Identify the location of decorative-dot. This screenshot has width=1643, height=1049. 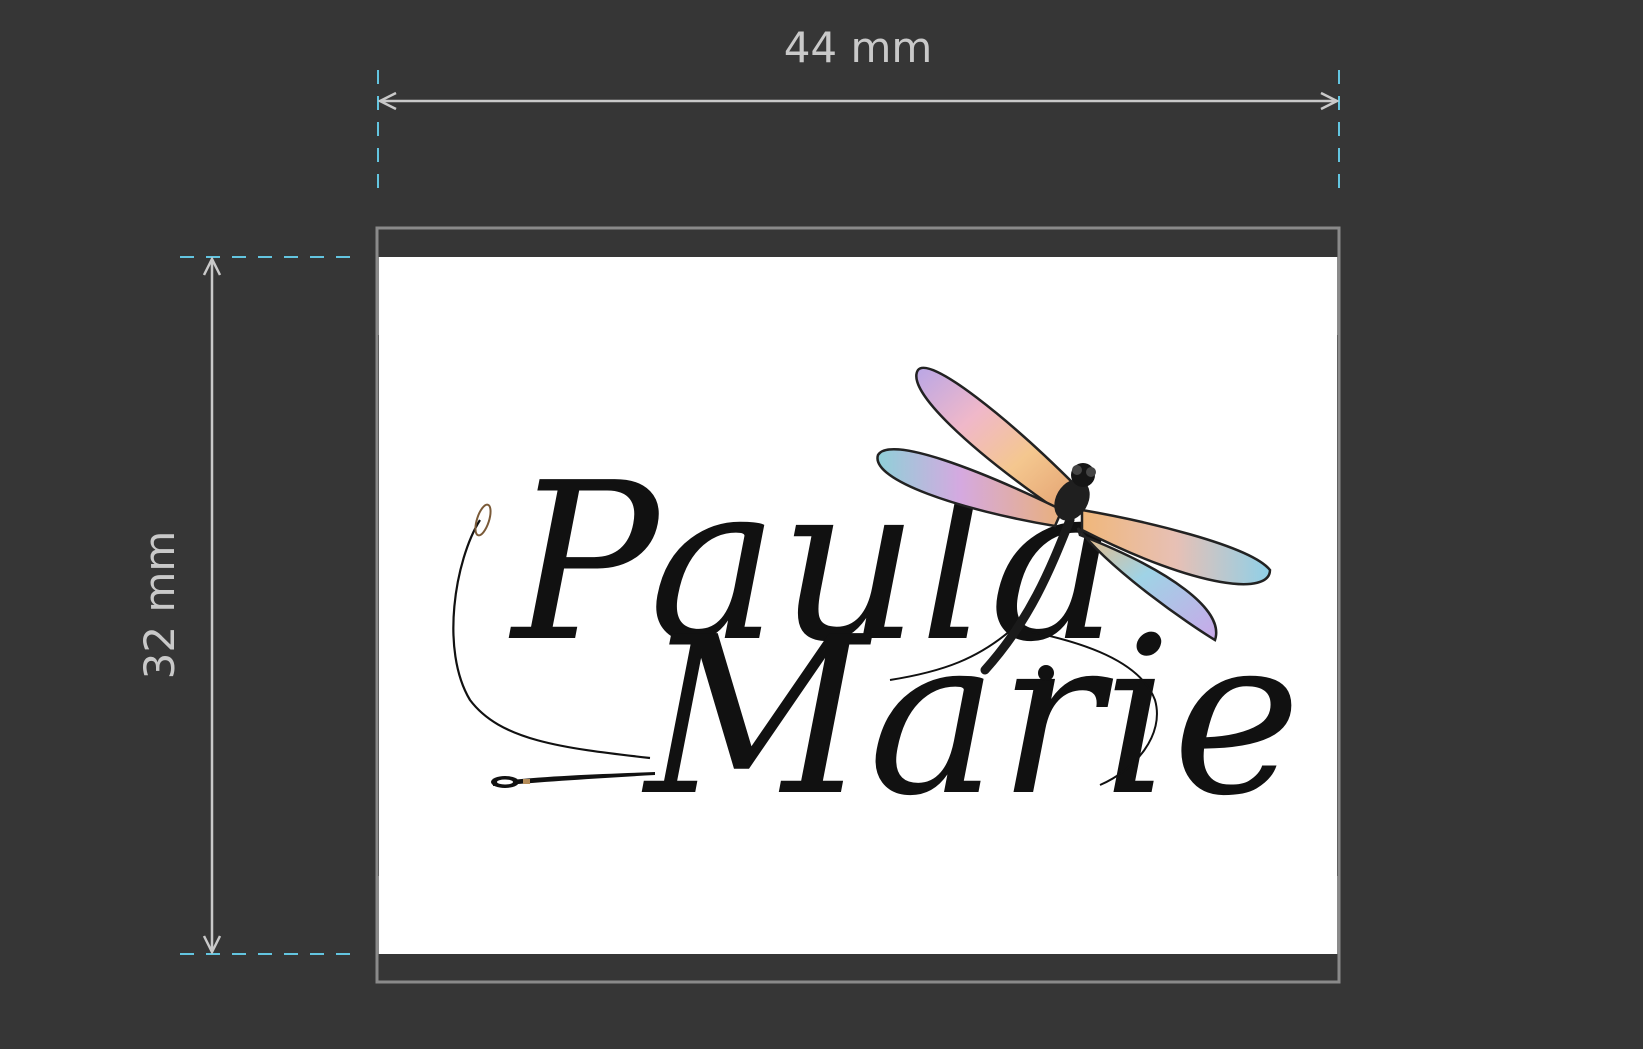
(1046, 673).